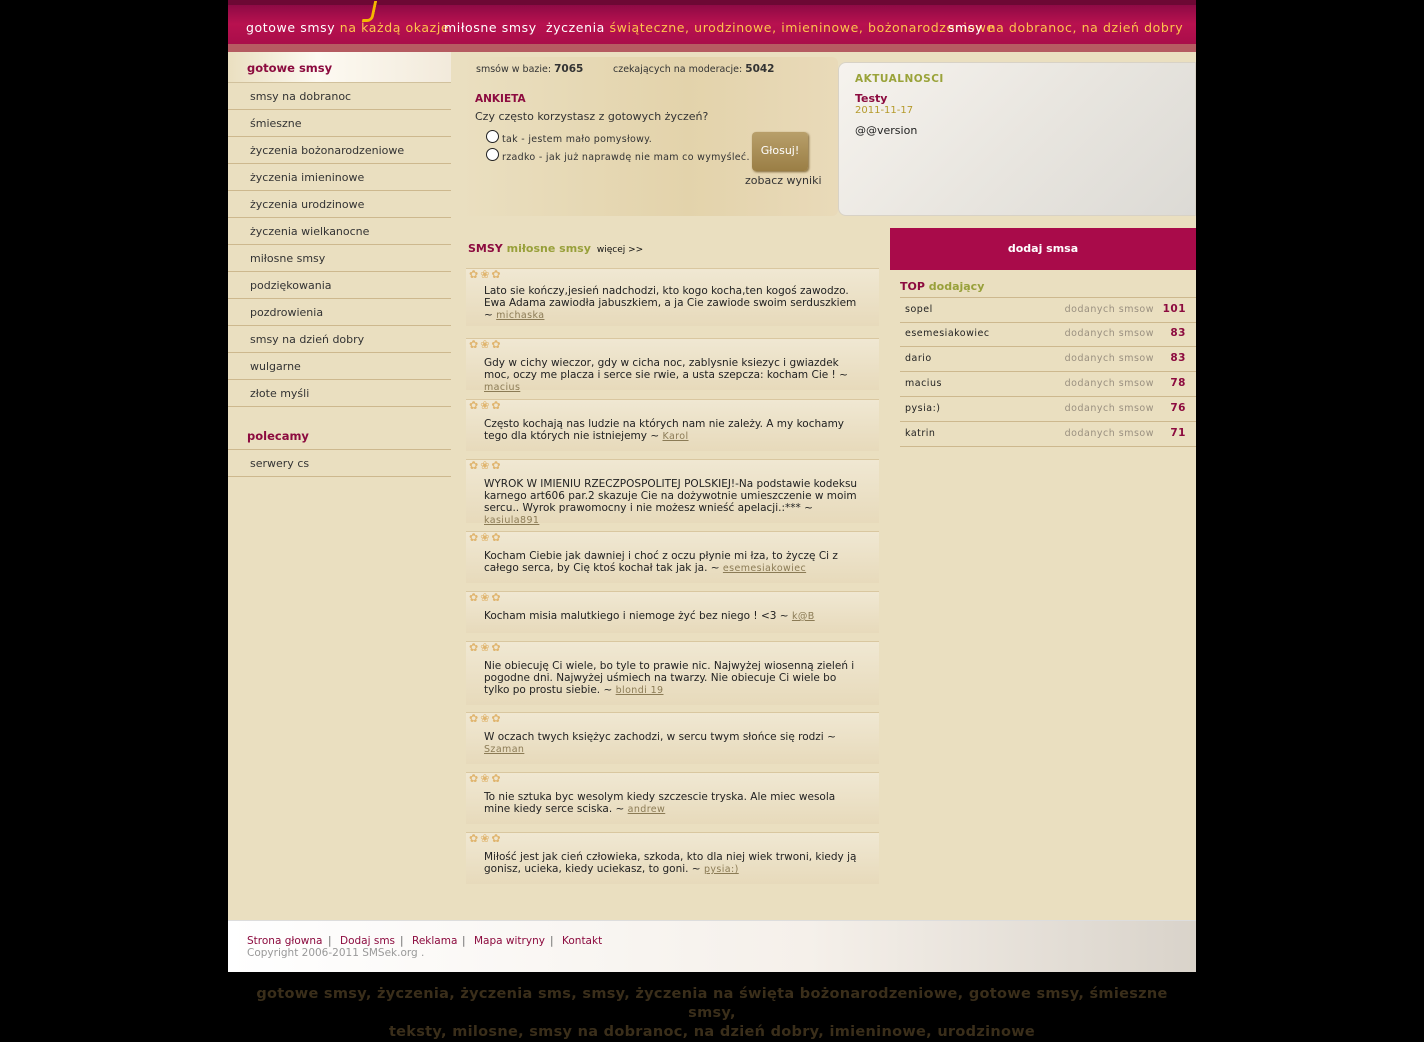 Image resolution: width=1424 pixels, height=1042 pixels. What do you see at coordinates (291, 27) in the screenshot?
I see `nav-label: gotowe smsy` at bounding box center [291, 27].